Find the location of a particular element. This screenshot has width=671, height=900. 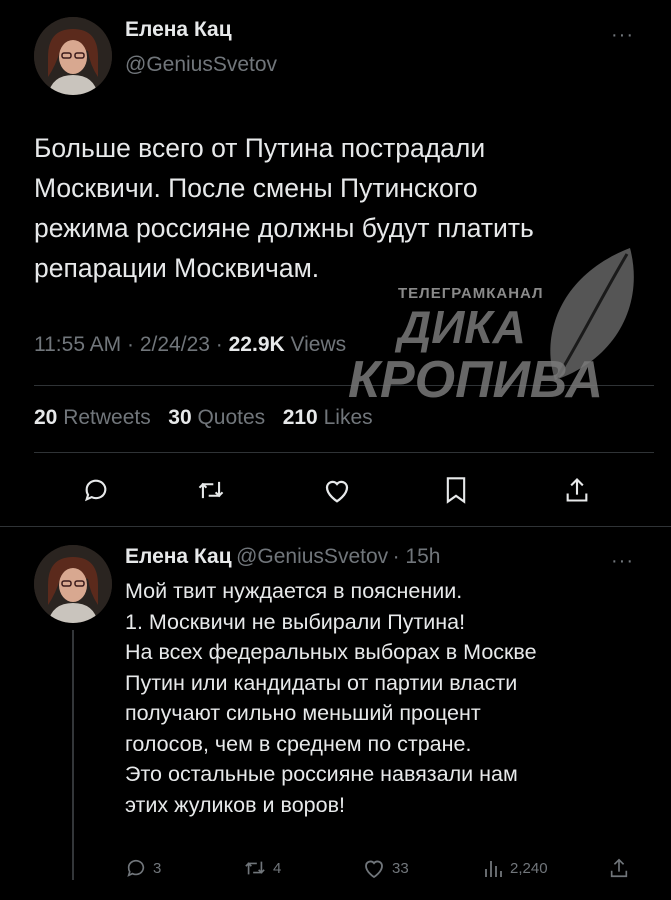

reply-retweets: 4 is located at coordinates (262, 868).